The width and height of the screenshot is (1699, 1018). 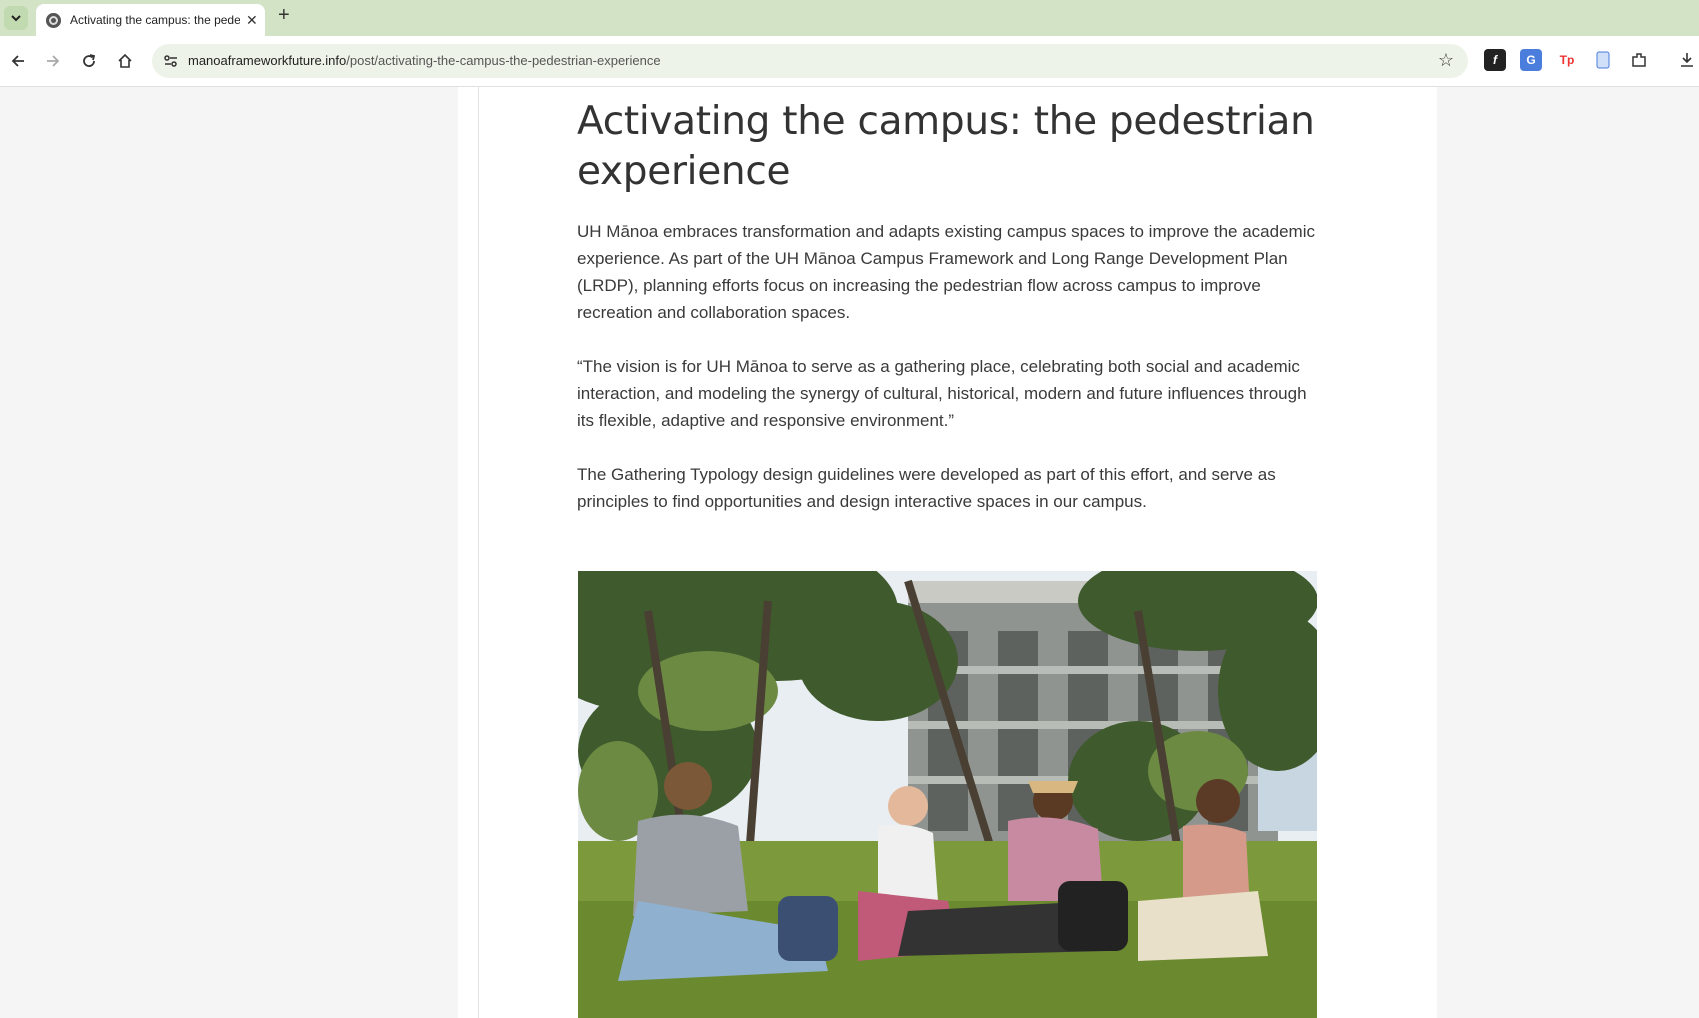 I want to click on page-gutter-right, so click(x=1427, y=552).